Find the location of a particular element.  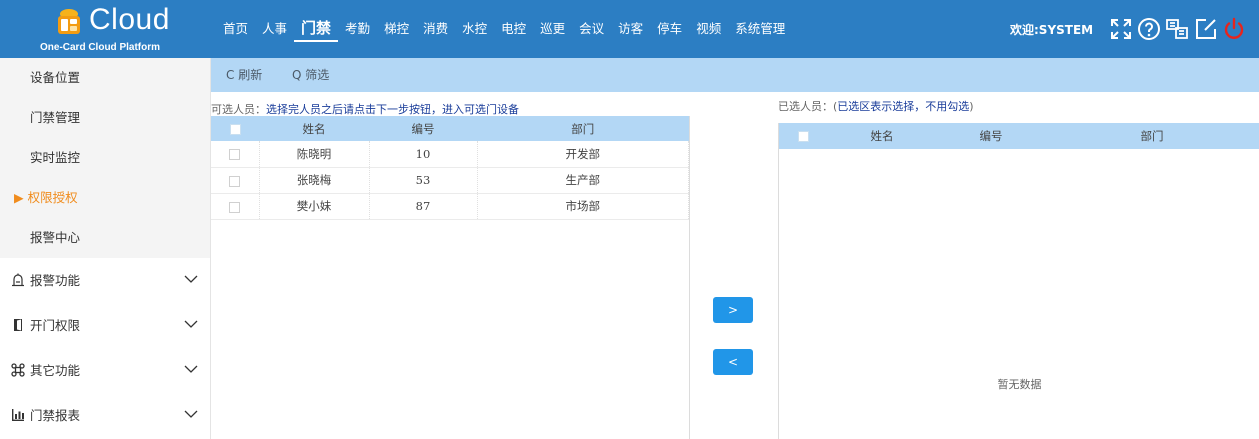

filter-button: Q 筛选 is located at coordinates (310, 75).